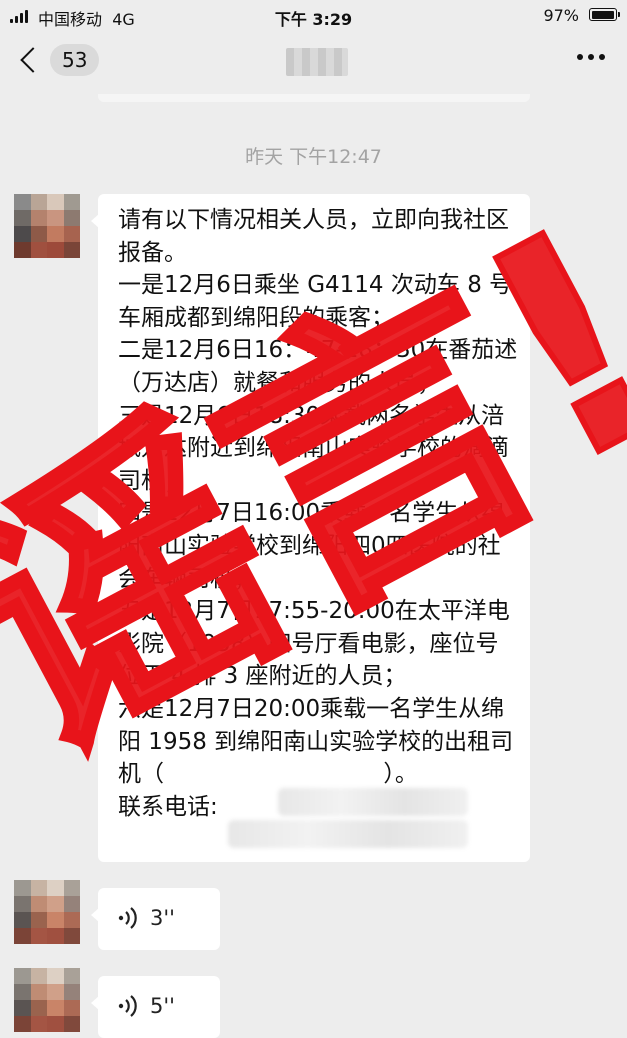 The height and width of the screenshot is (1038, 627). Describe the element at coordinates (313, 157) in the screenshot. I see `message-timestamp: 昨天 下午12:47` at that location.